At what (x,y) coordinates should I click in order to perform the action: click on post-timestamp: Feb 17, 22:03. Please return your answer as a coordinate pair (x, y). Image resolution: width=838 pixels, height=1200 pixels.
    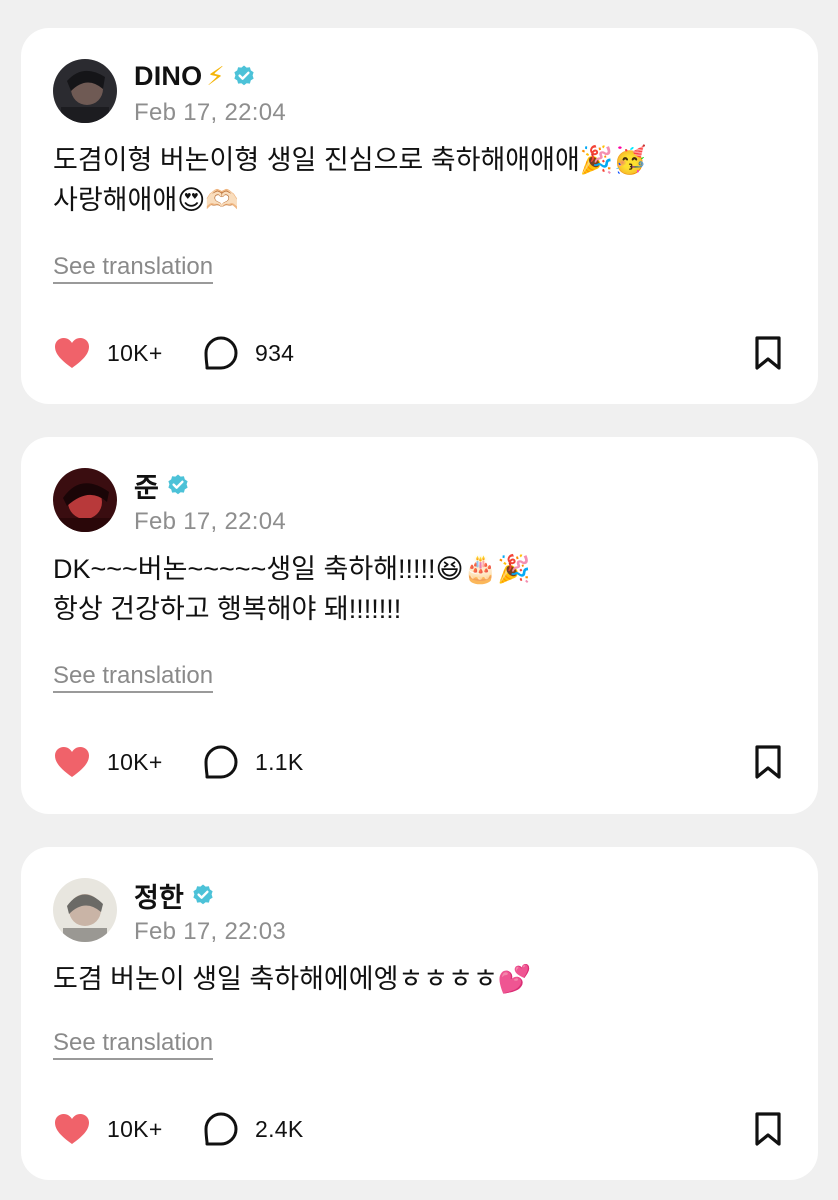
    Looking at the image, I should click on (210, 931).